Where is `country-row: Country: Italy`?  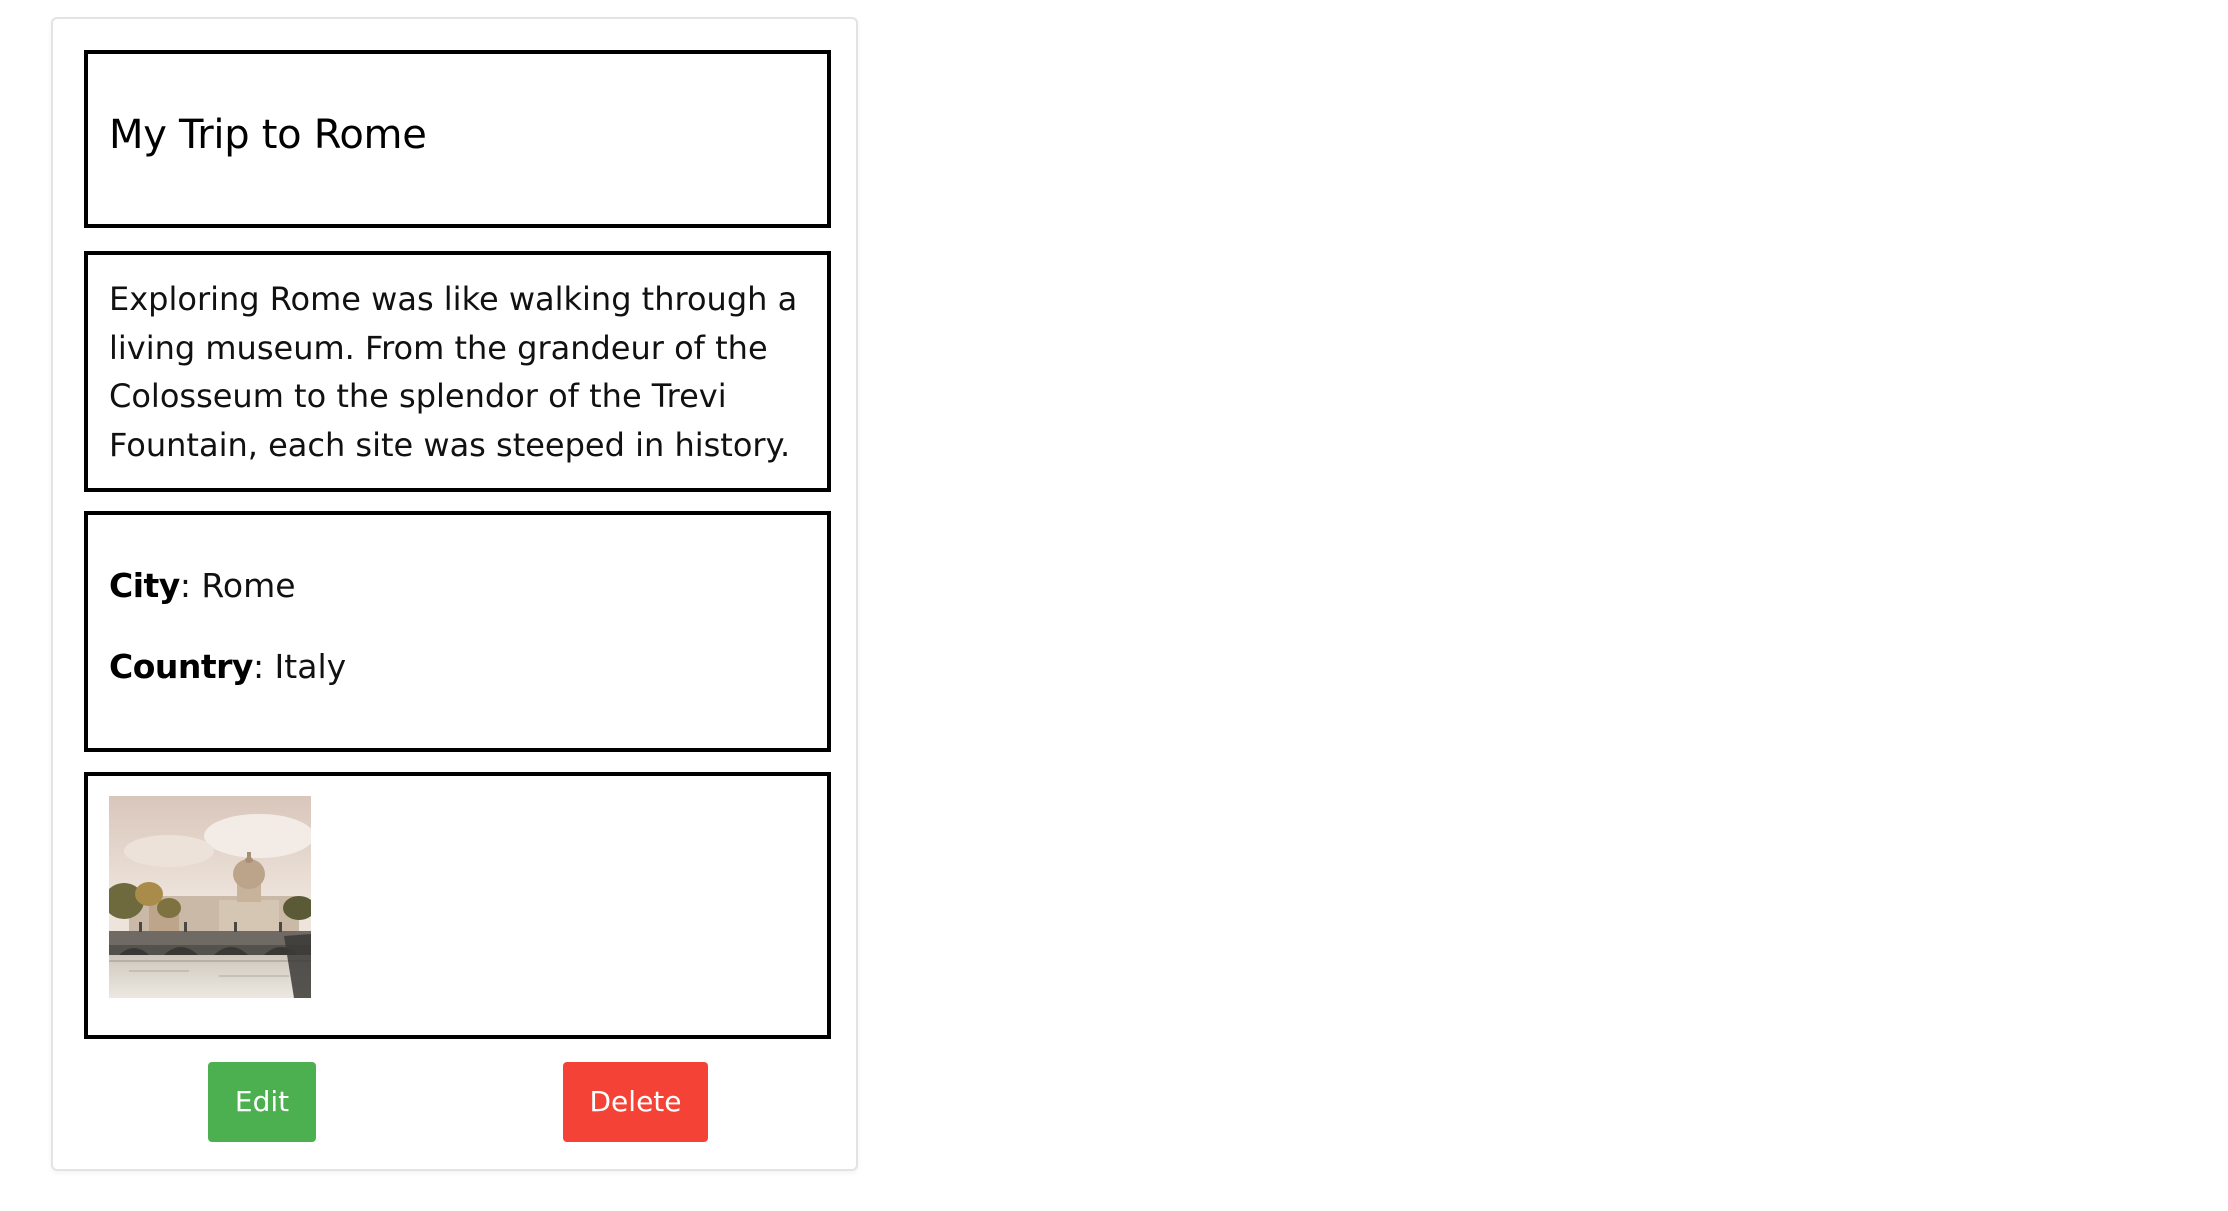 country-row: Country: Italy is located at coordinates (227, 666).